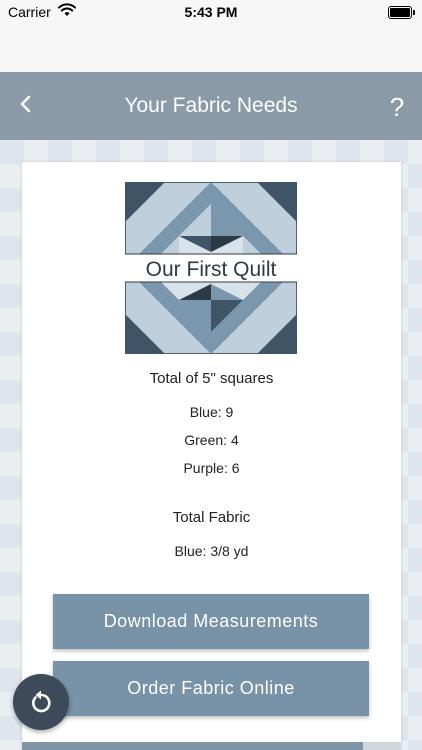  I want to click on quilt-logo-text: Our First Quilt, so click(211, 269).